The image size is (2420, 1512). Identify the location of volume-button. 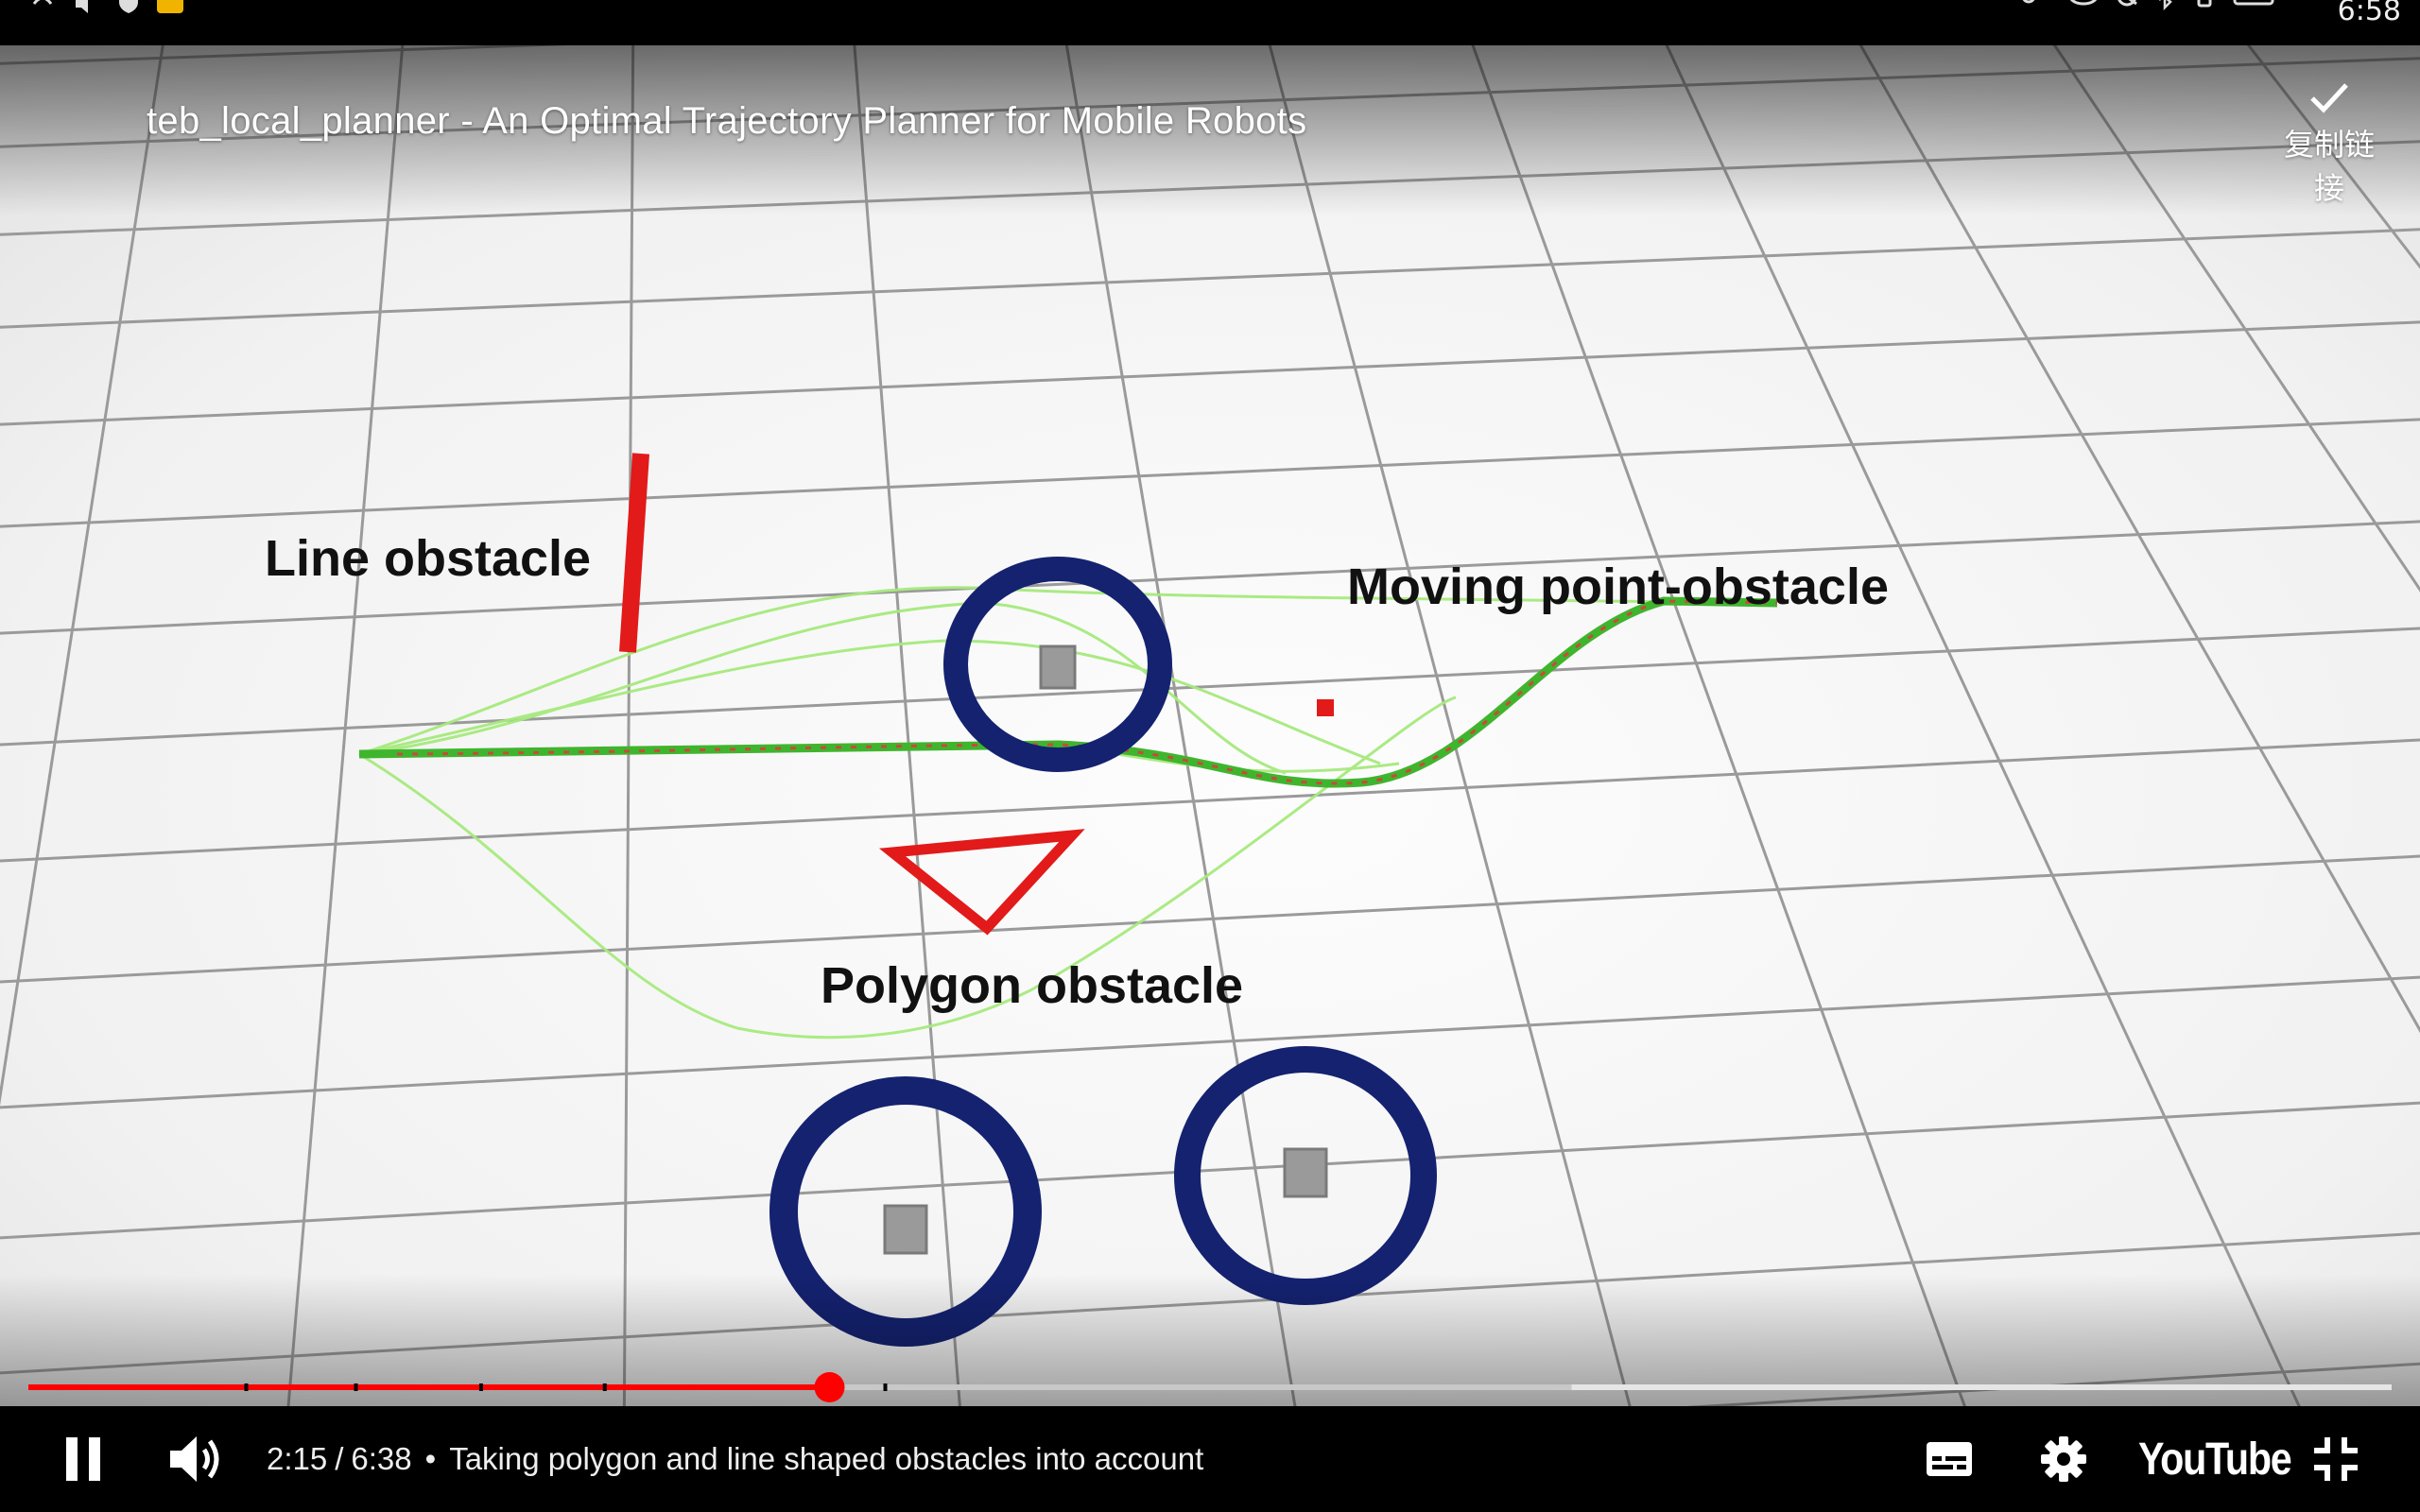
(195, 1459).